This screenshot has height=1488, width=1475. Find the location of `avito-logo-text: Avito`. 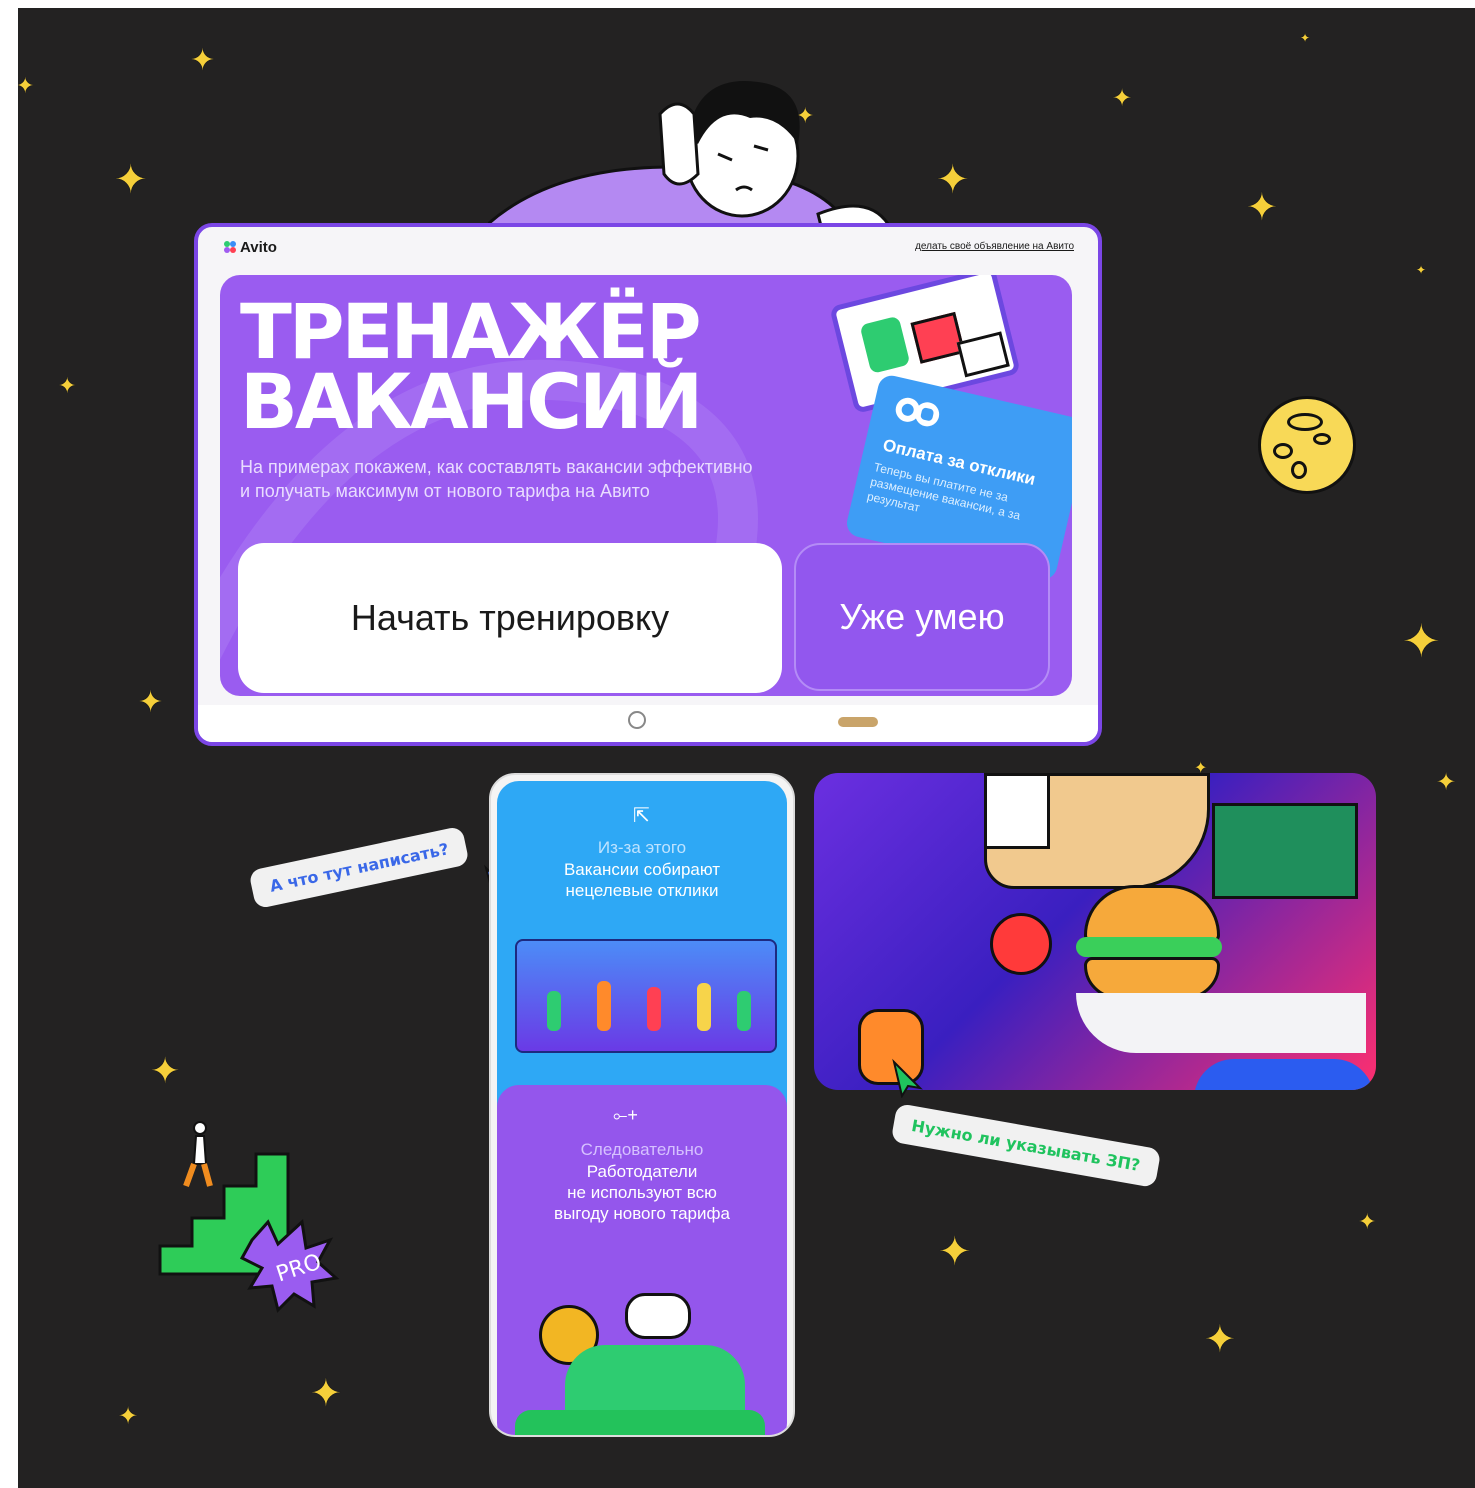

avito-logo-text: Avito is located at coordinates (258, 247).